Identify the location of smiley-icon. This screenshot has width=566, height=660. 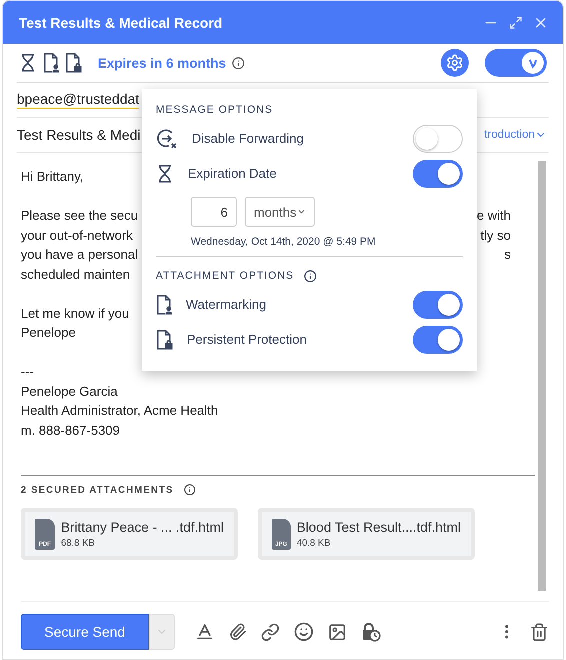
(304, 632).